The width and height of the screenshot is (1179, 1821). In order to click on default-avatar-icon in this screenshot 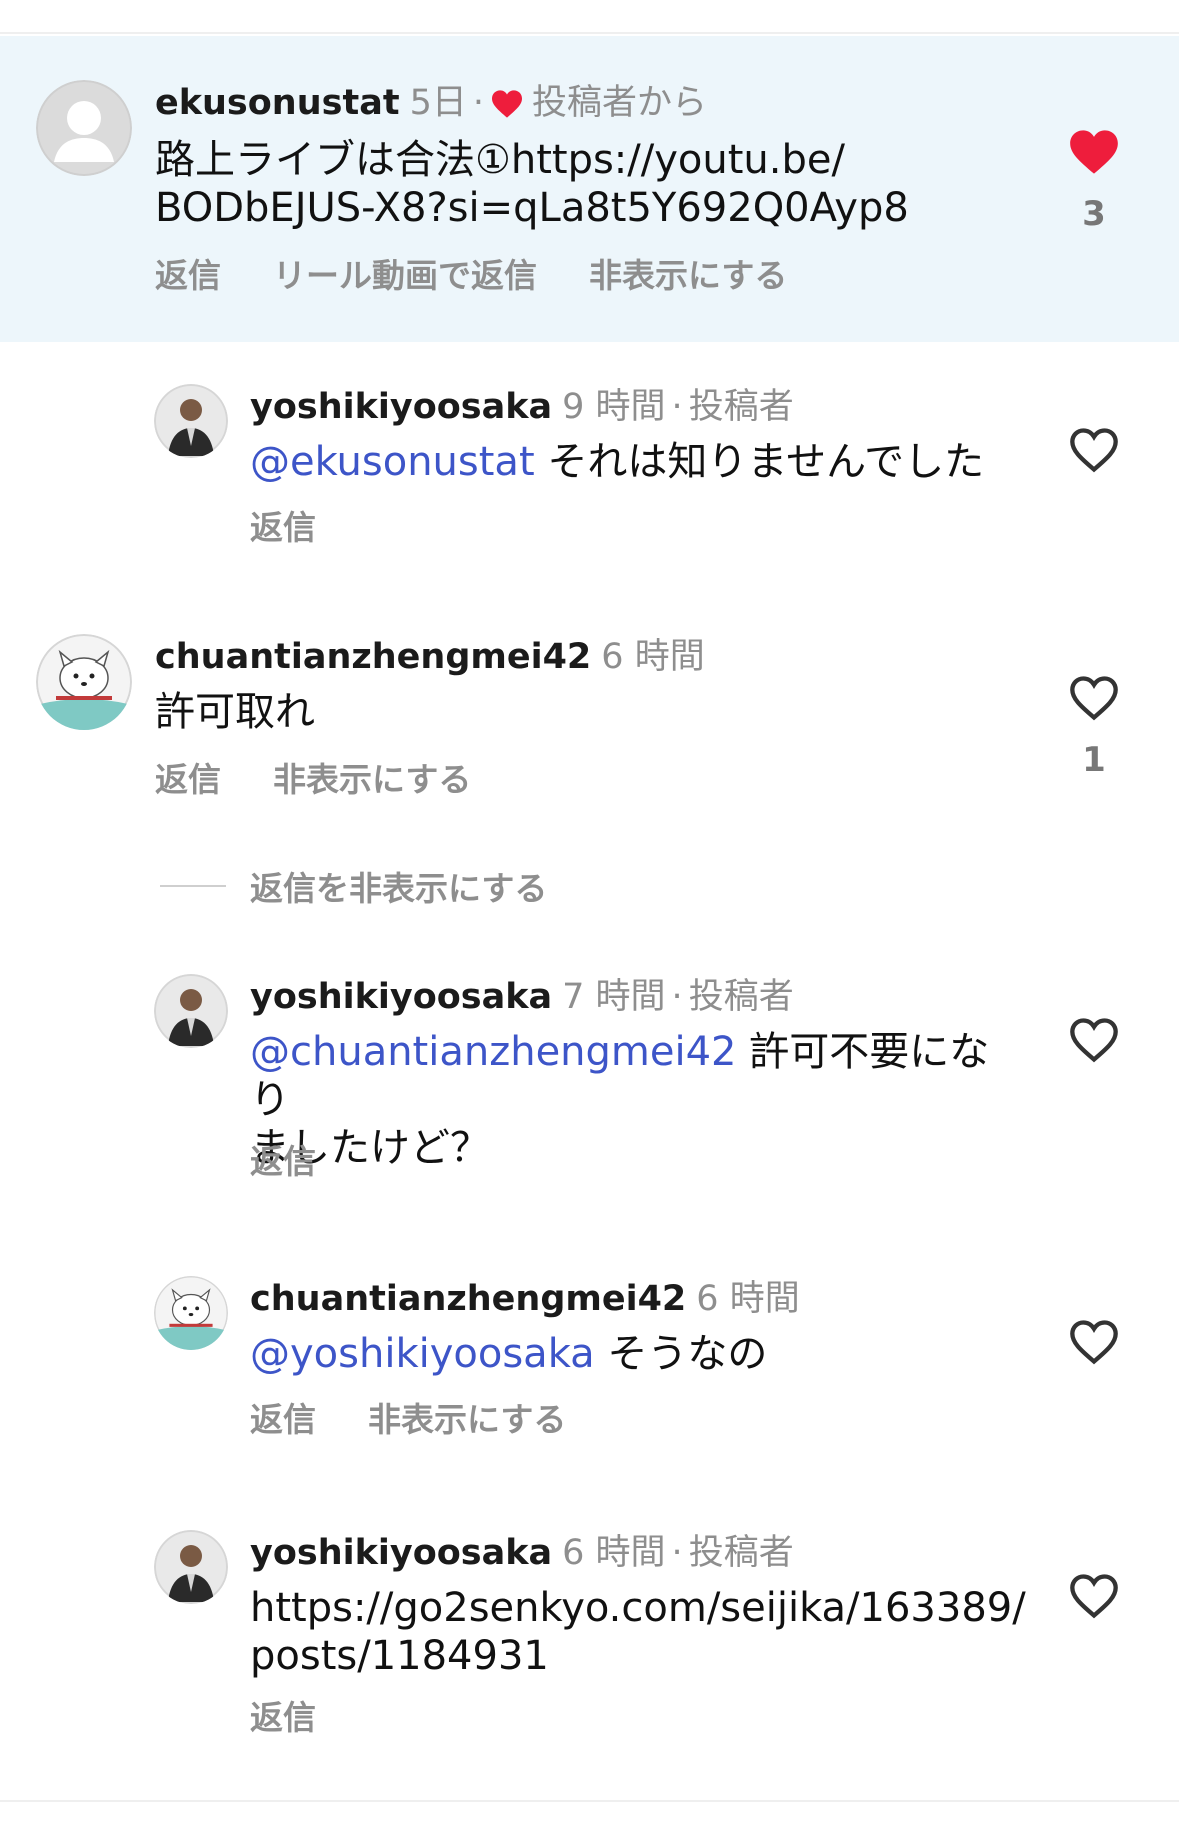, I will do `click(84, 128)`.